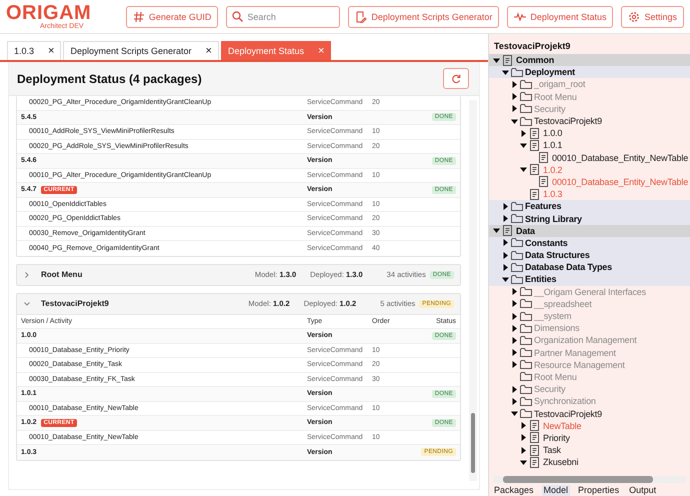  Describe the element at coordinates (589, 462) in the screenshot. I see `tree-item: Zkusebni` at that location.